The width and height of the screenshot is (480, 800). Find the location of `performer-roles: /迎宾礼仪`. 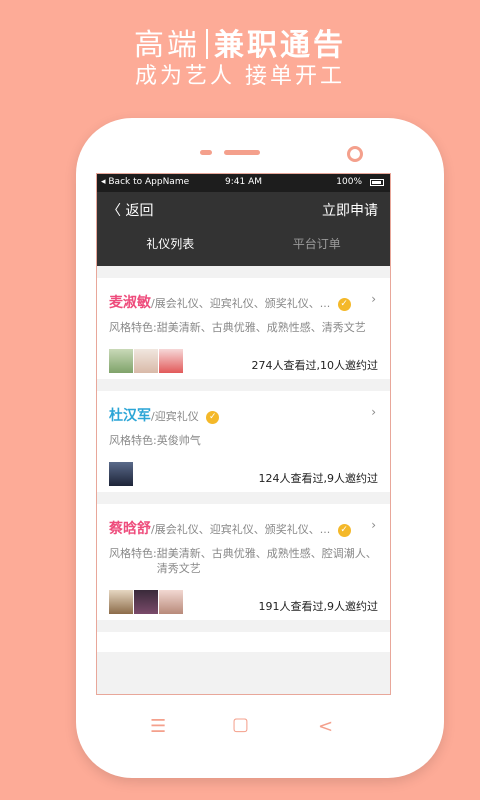

performer-roles: /迎宾礼仪 is located at coordinates (175, 416).